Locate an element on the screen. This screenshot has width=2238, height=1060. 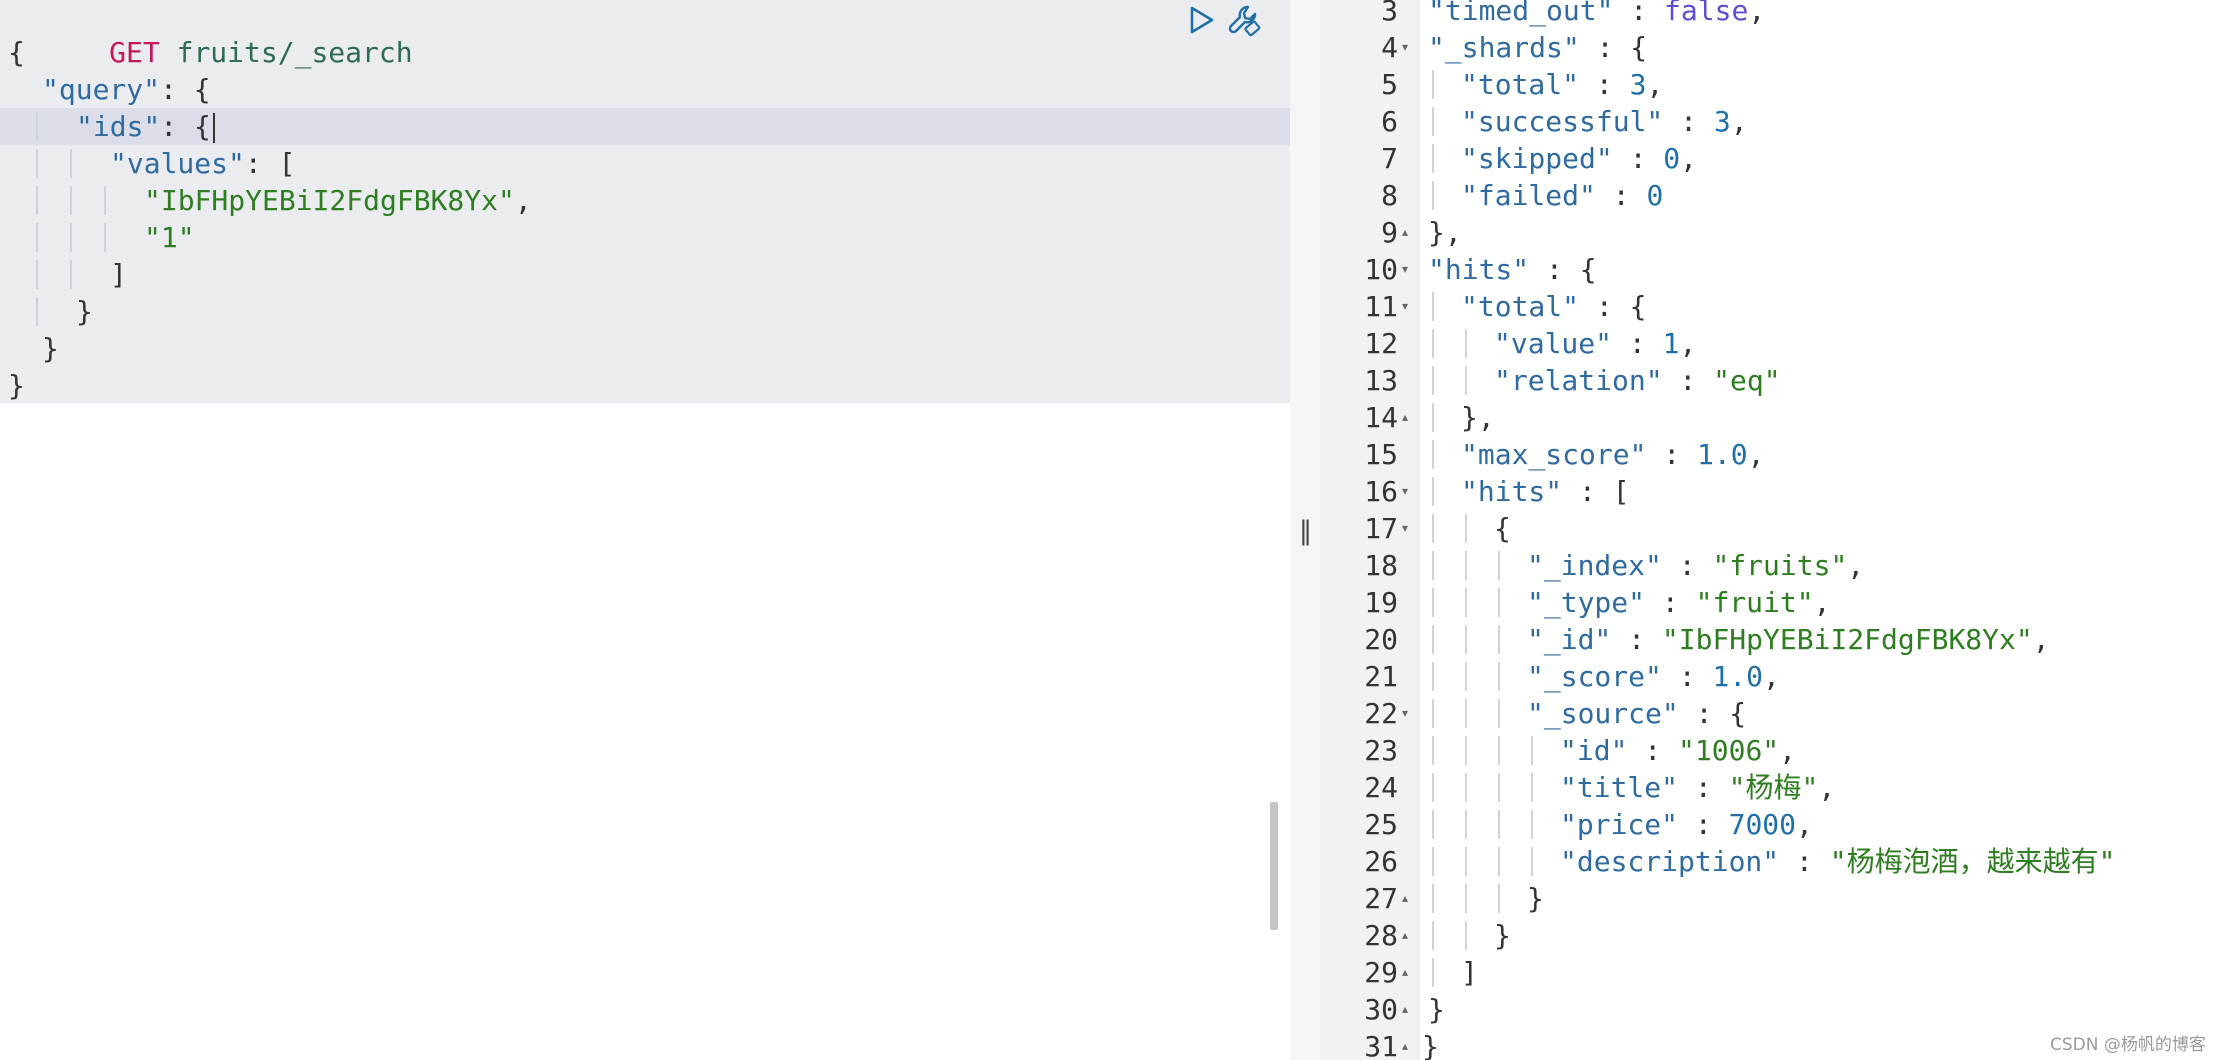
line-number: 13 is located at coordinates (1381, 380).